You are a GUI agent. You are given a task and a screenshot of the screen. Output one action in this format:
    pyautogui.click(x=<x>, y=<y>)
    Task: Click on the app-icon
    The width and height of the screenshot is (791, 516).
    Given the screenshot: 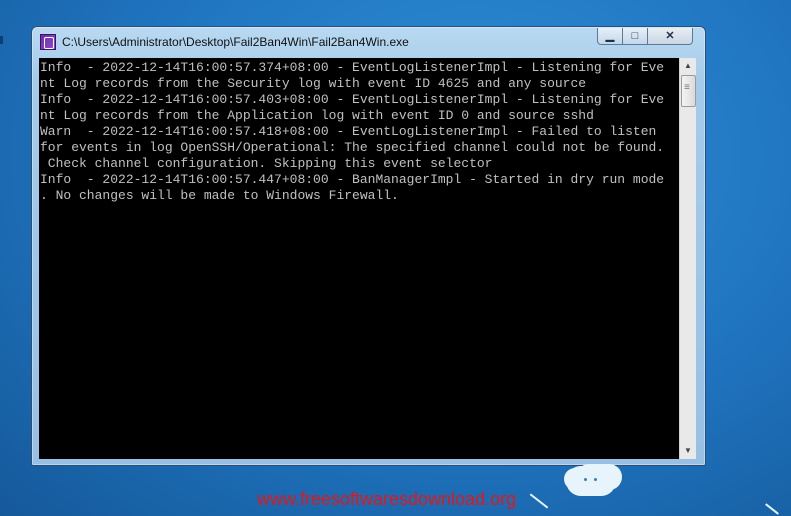 What is the action you would take?
    pyautogui.click(x=48, y=42)
    